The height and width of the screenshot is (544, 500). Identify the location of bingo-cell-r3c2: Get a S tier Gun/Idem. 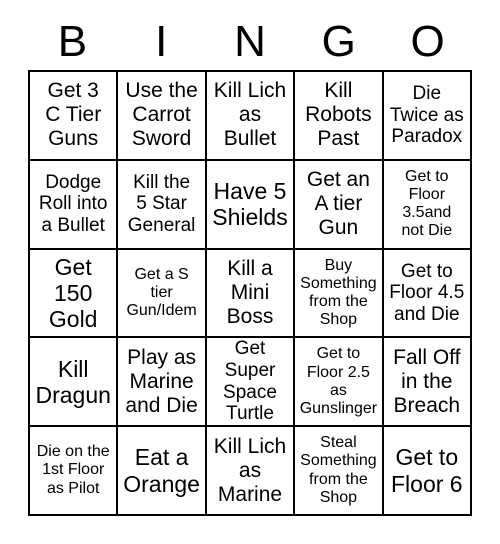
(162, 294).